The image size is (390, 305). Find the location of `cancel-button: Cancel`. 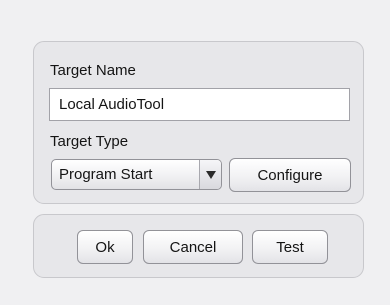

cancel-button: Cancel is located at coordinates (193, 247).